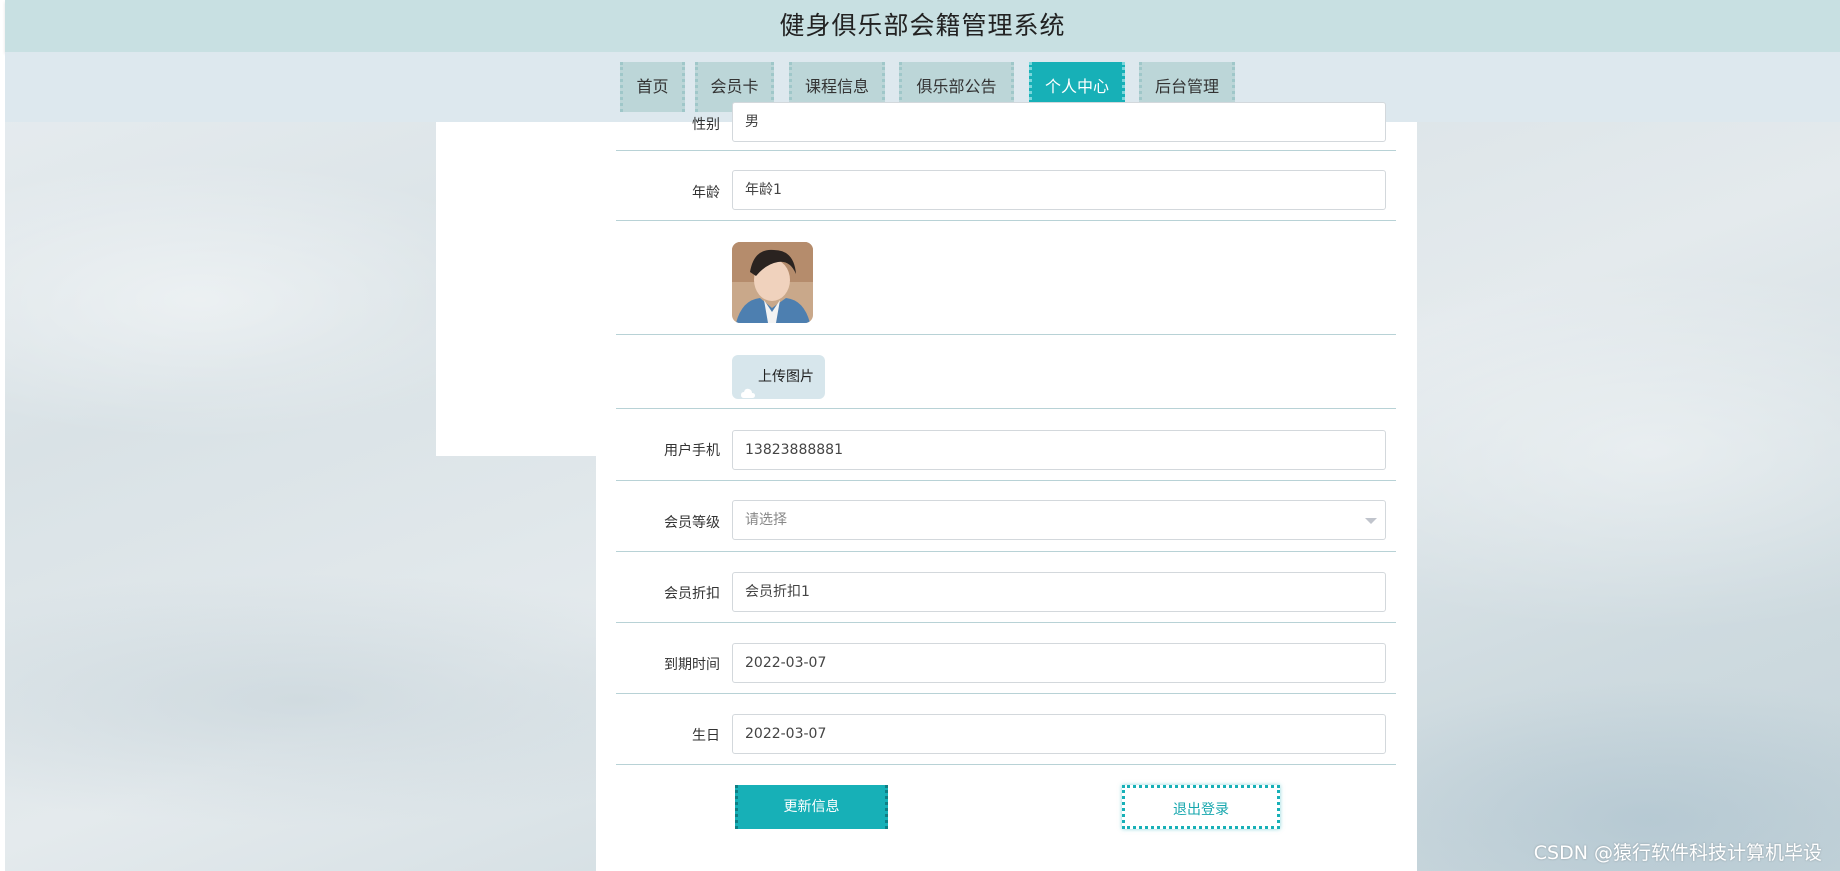 The image size is (1840, 871). I want to click on chevron-down-icon, so click(1371, 521).